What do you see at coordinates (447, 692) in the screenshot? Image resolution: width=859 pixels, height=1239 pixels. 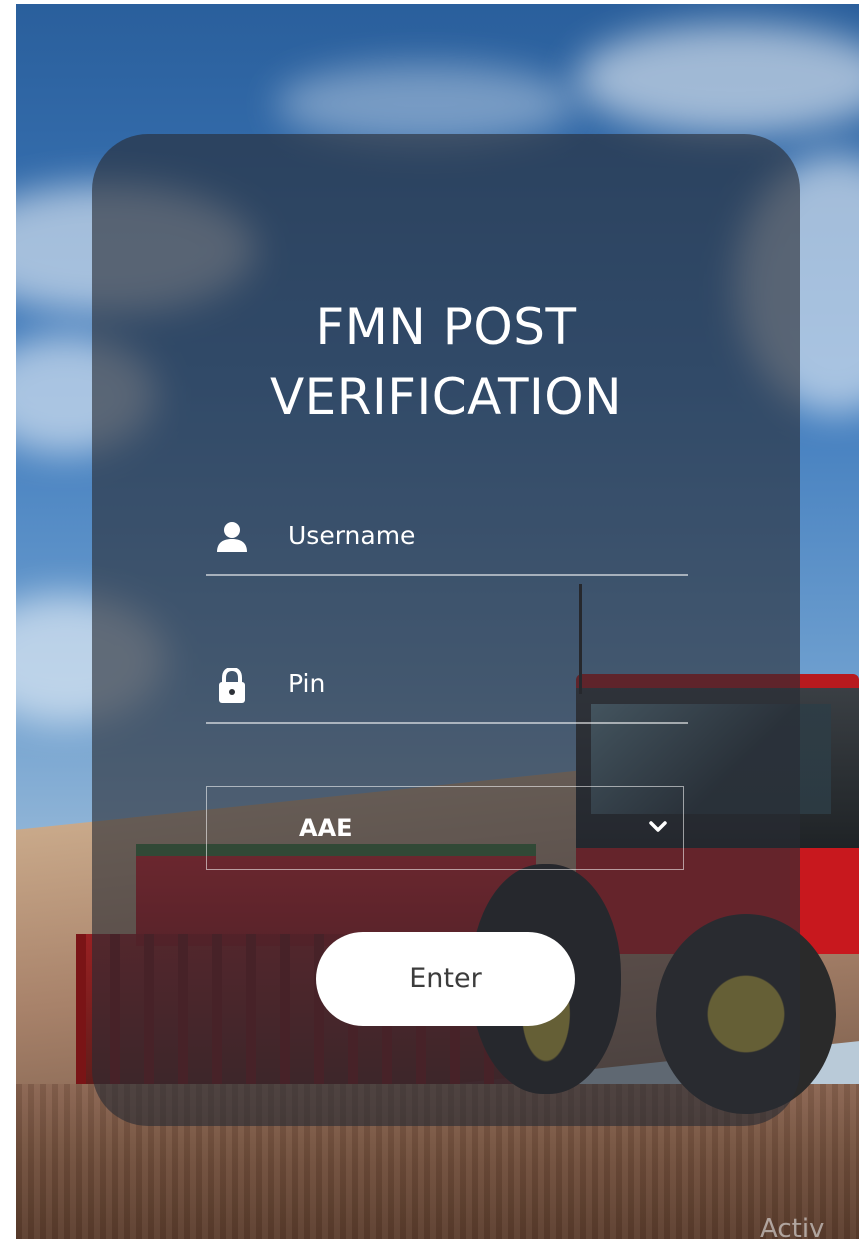 I see `pin-field: Pin` at bounding box center [447, 692].